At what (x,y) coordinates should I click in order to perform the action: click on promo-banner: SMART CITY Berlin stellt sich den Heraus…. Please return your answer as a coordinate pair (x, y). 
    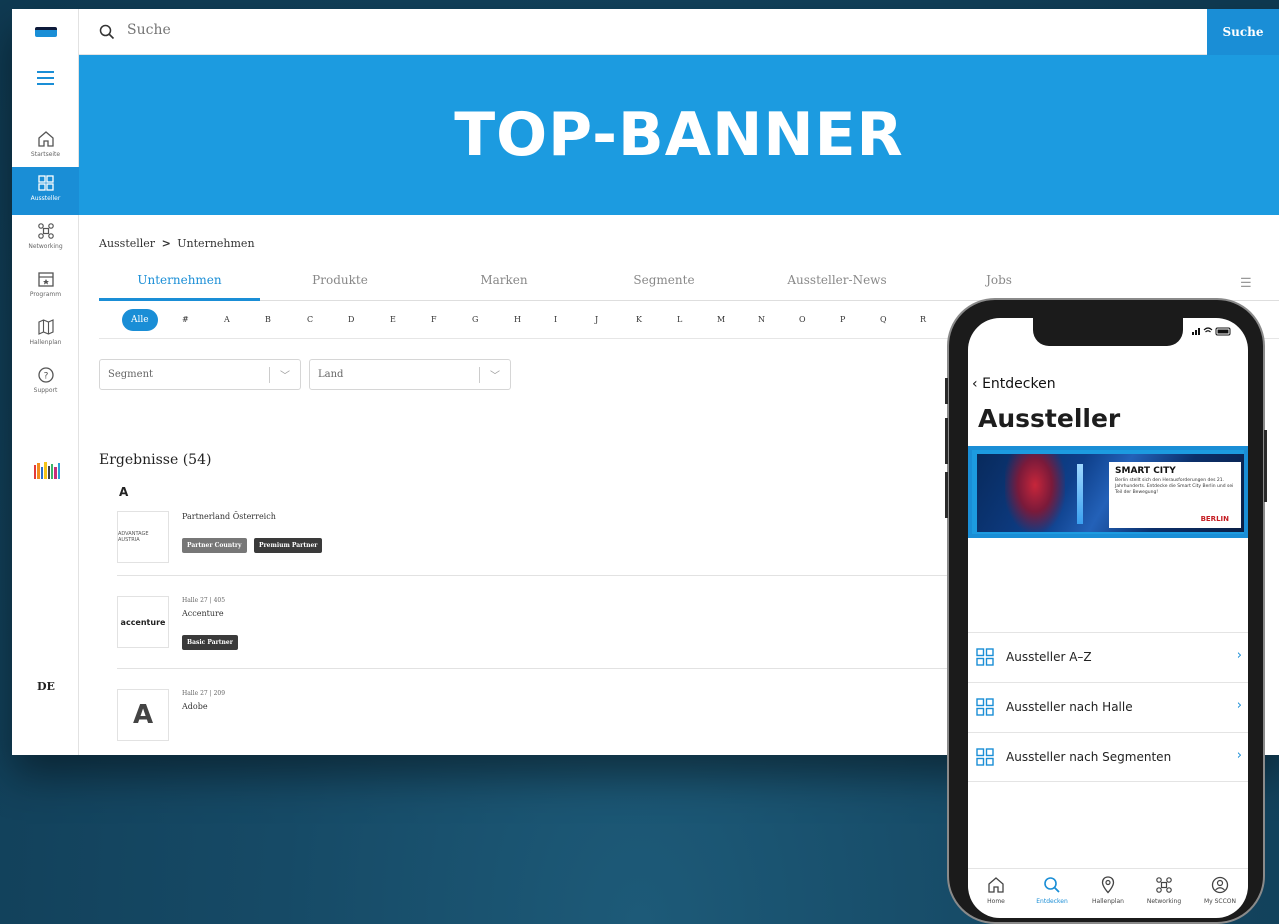
    Looking at the image, I should click on (1108, 492).